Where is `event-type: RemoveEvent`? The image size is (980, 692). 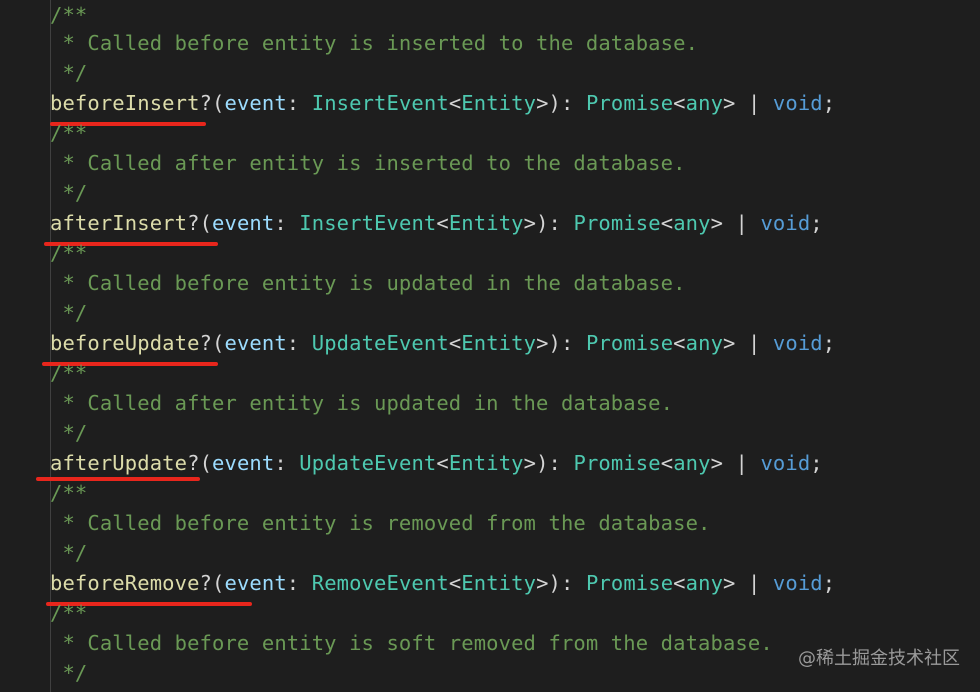
event-type: RemoveEvent is located at coordinates (380, 583).